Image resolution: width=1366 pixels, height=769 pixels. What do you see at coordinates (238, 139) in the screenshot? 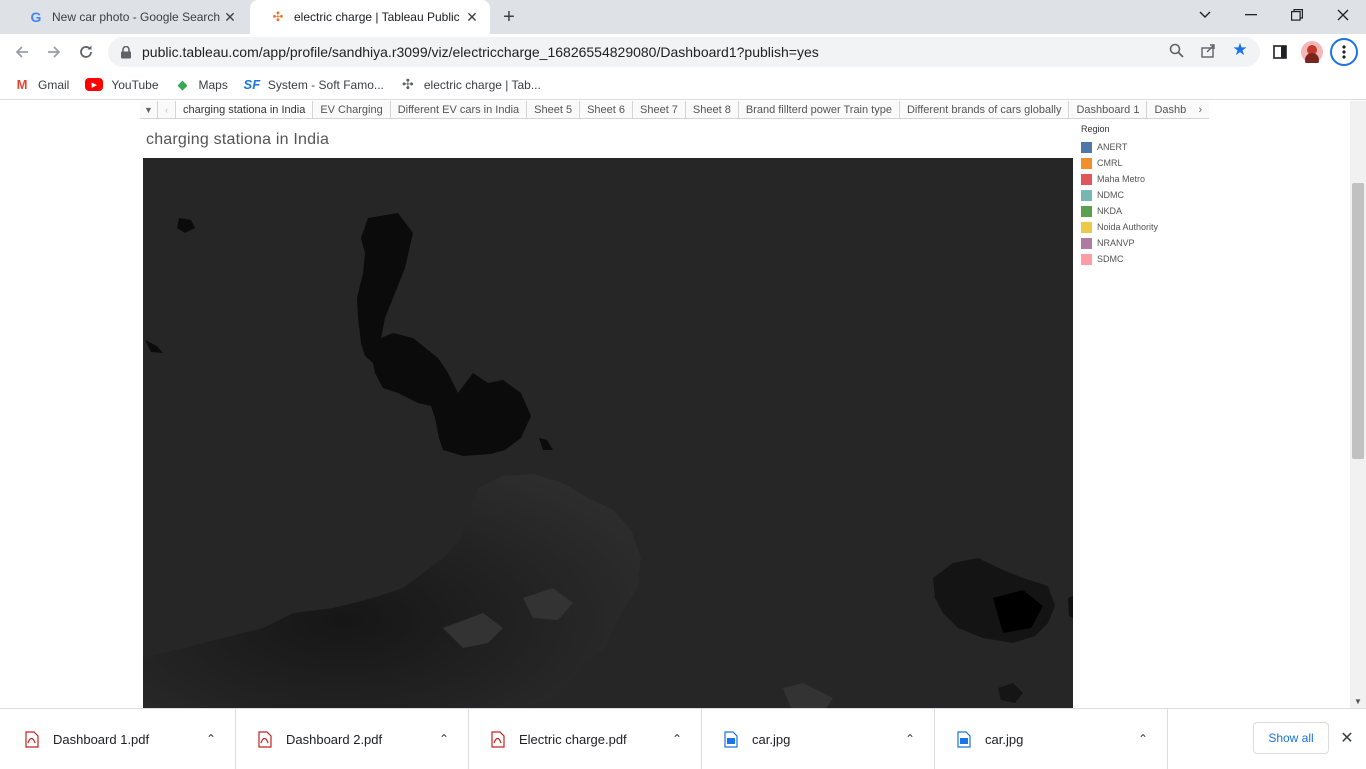
I see `viz-title: charging stationa in India` at bounding box center [238, 139].